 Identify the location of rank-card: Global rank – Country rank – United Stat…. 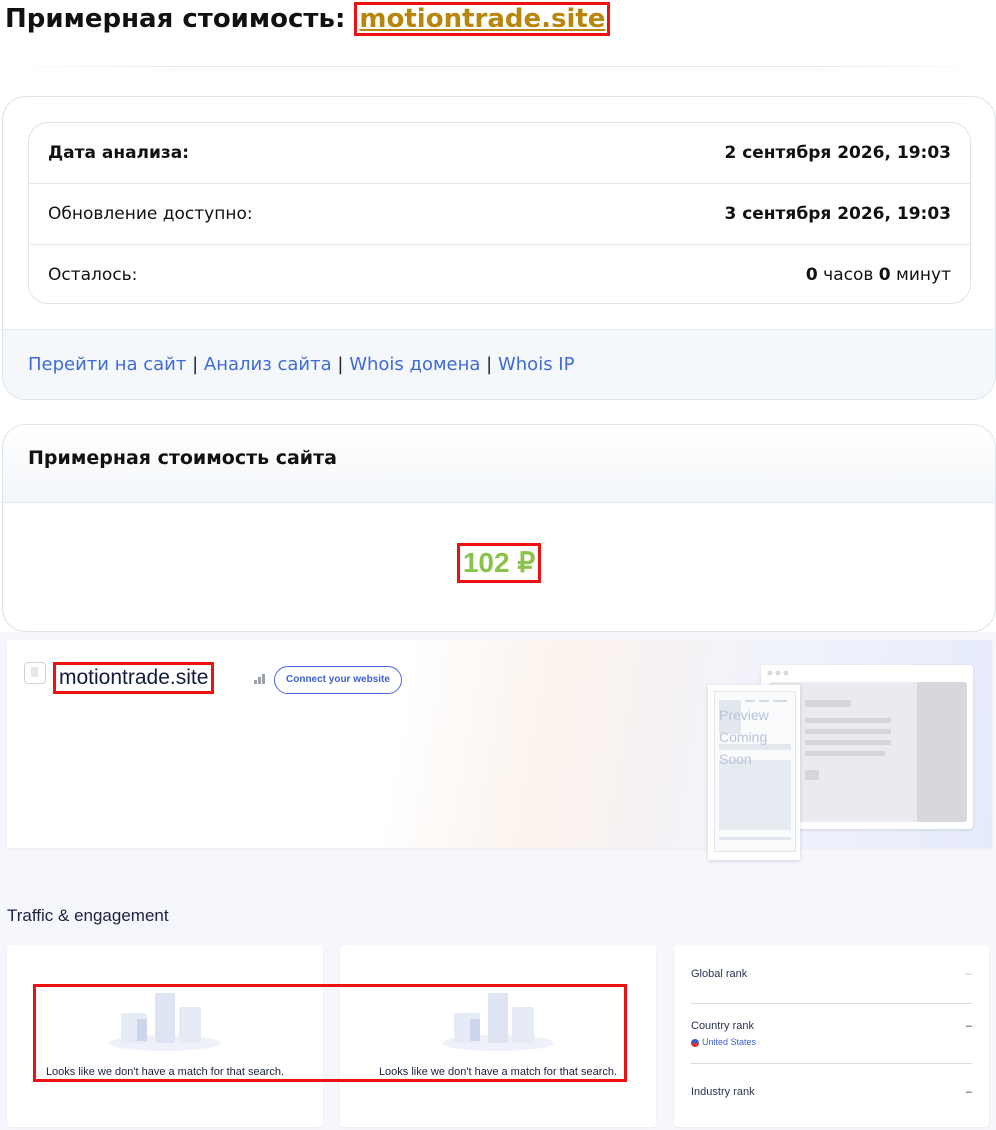
(831, 1036).